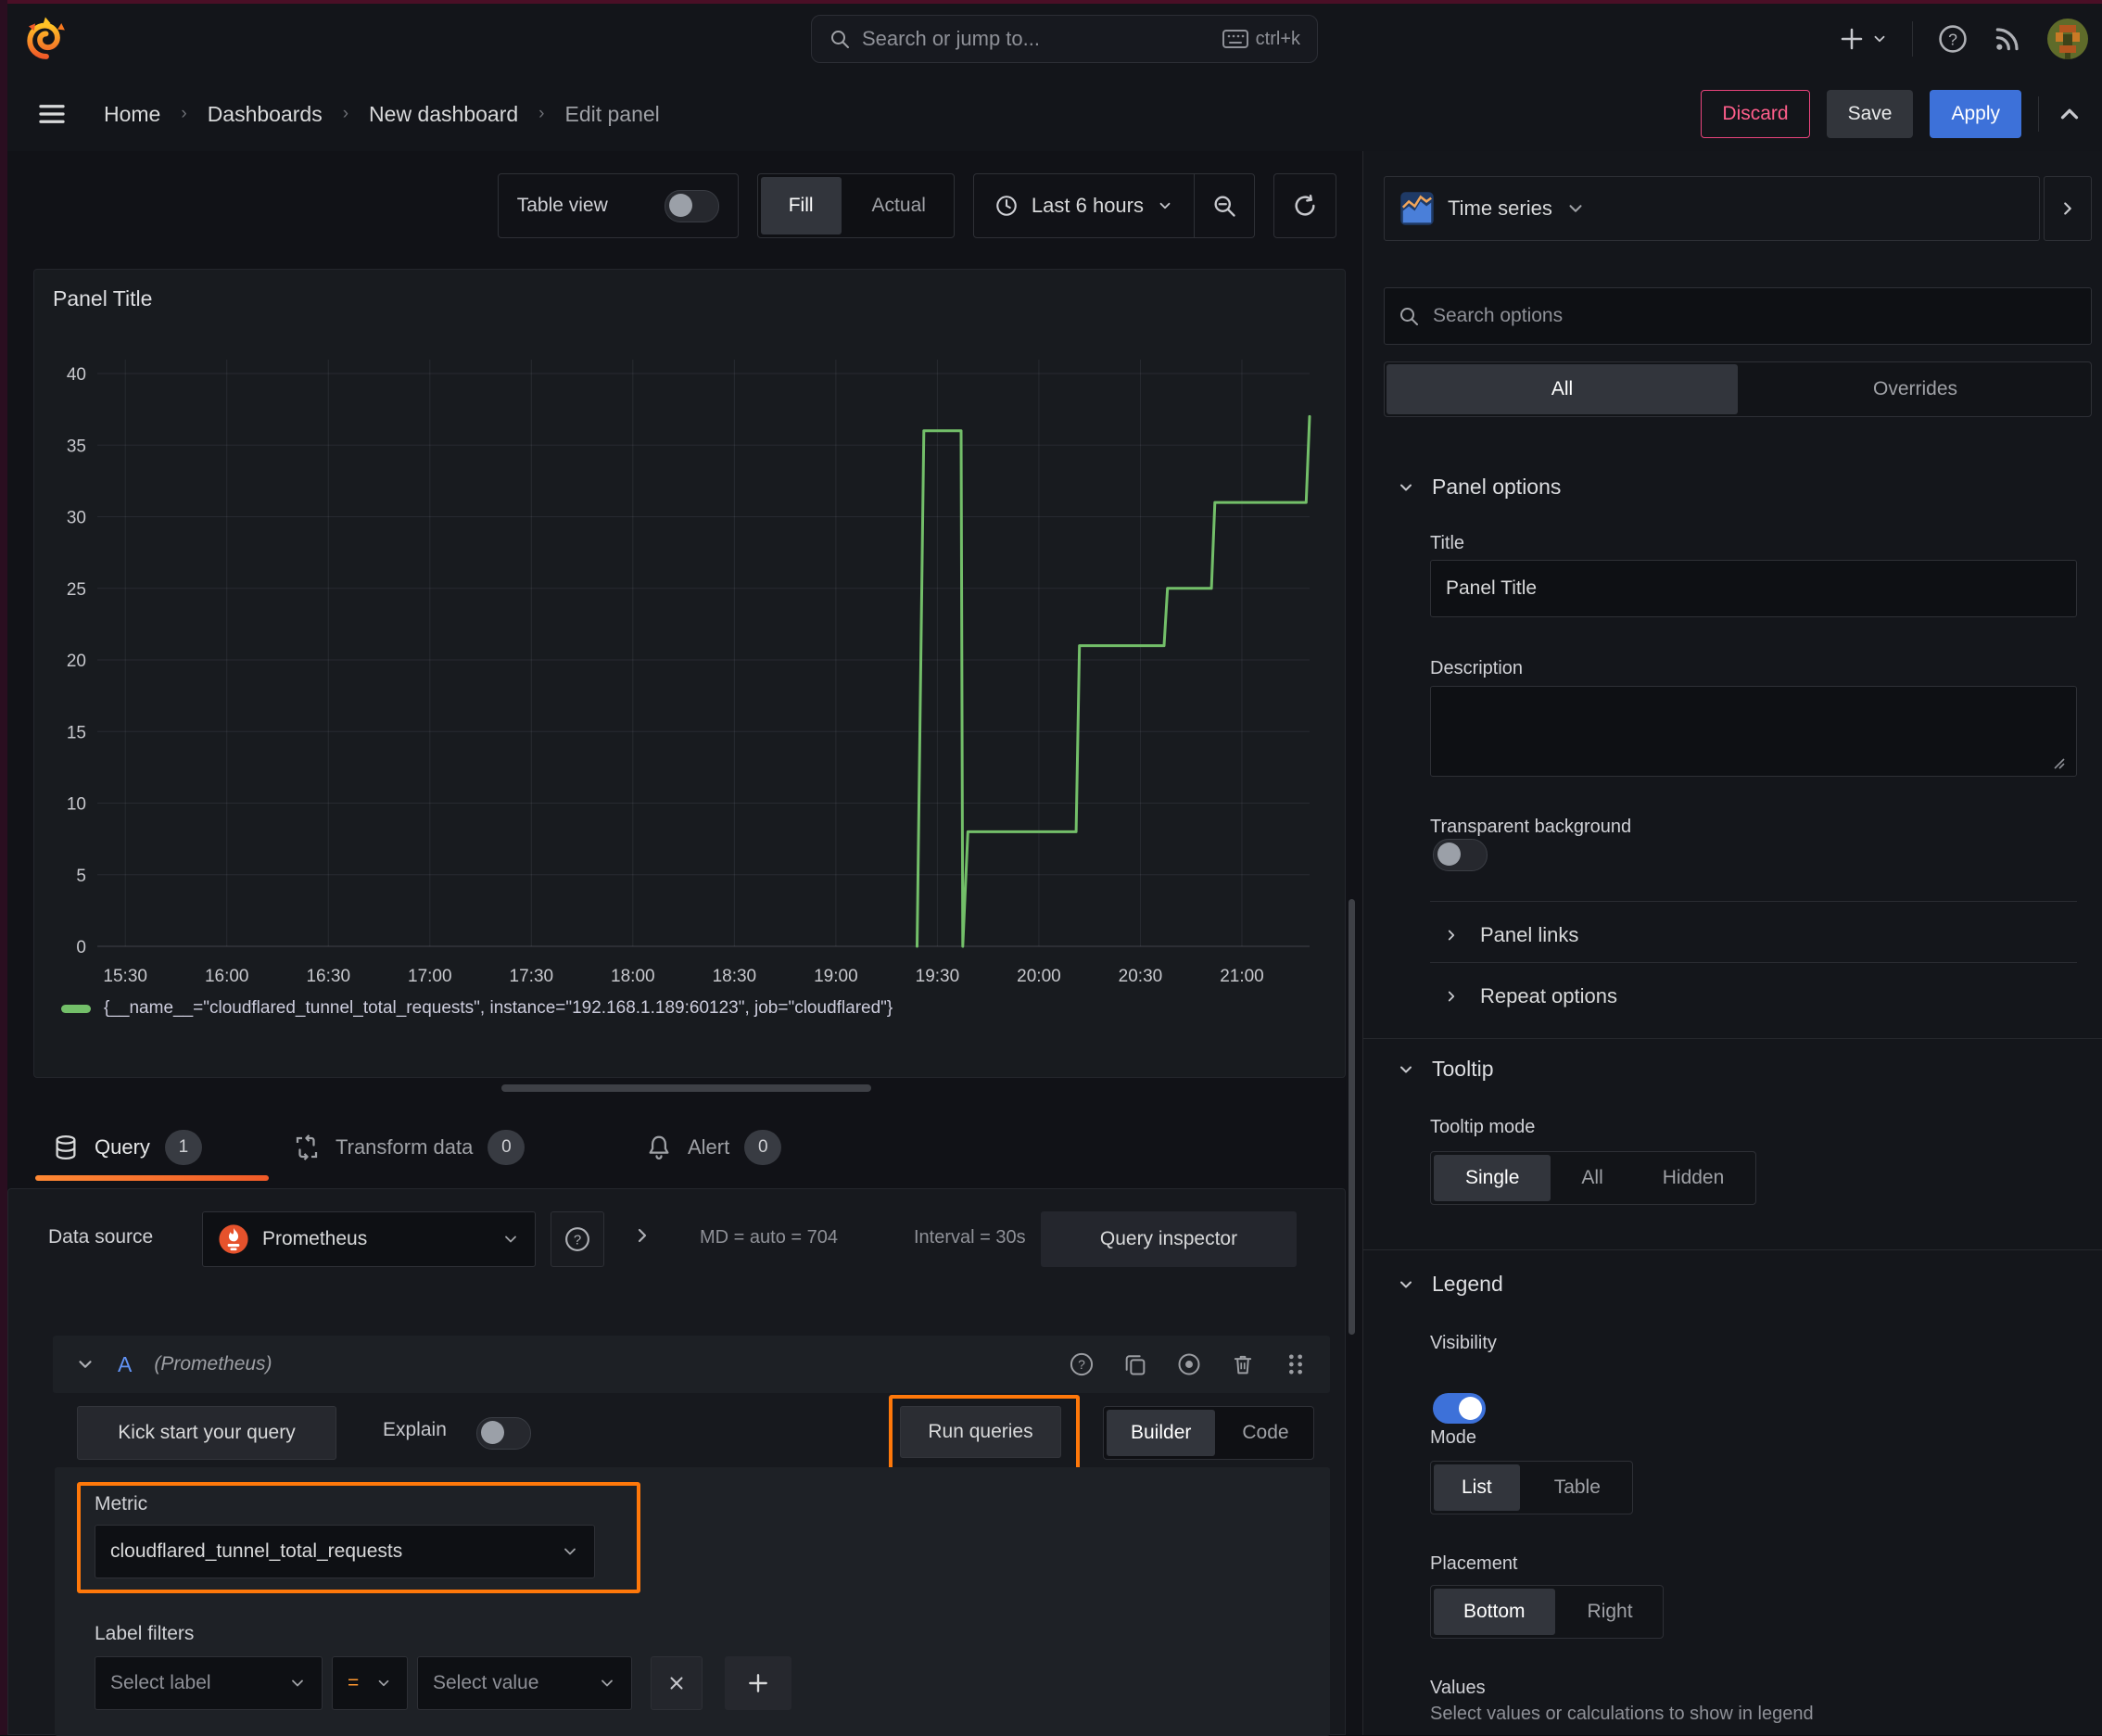  Describe the element at coordinates (1732, 1249) in the screenshot. I see `section-divider` at that location.